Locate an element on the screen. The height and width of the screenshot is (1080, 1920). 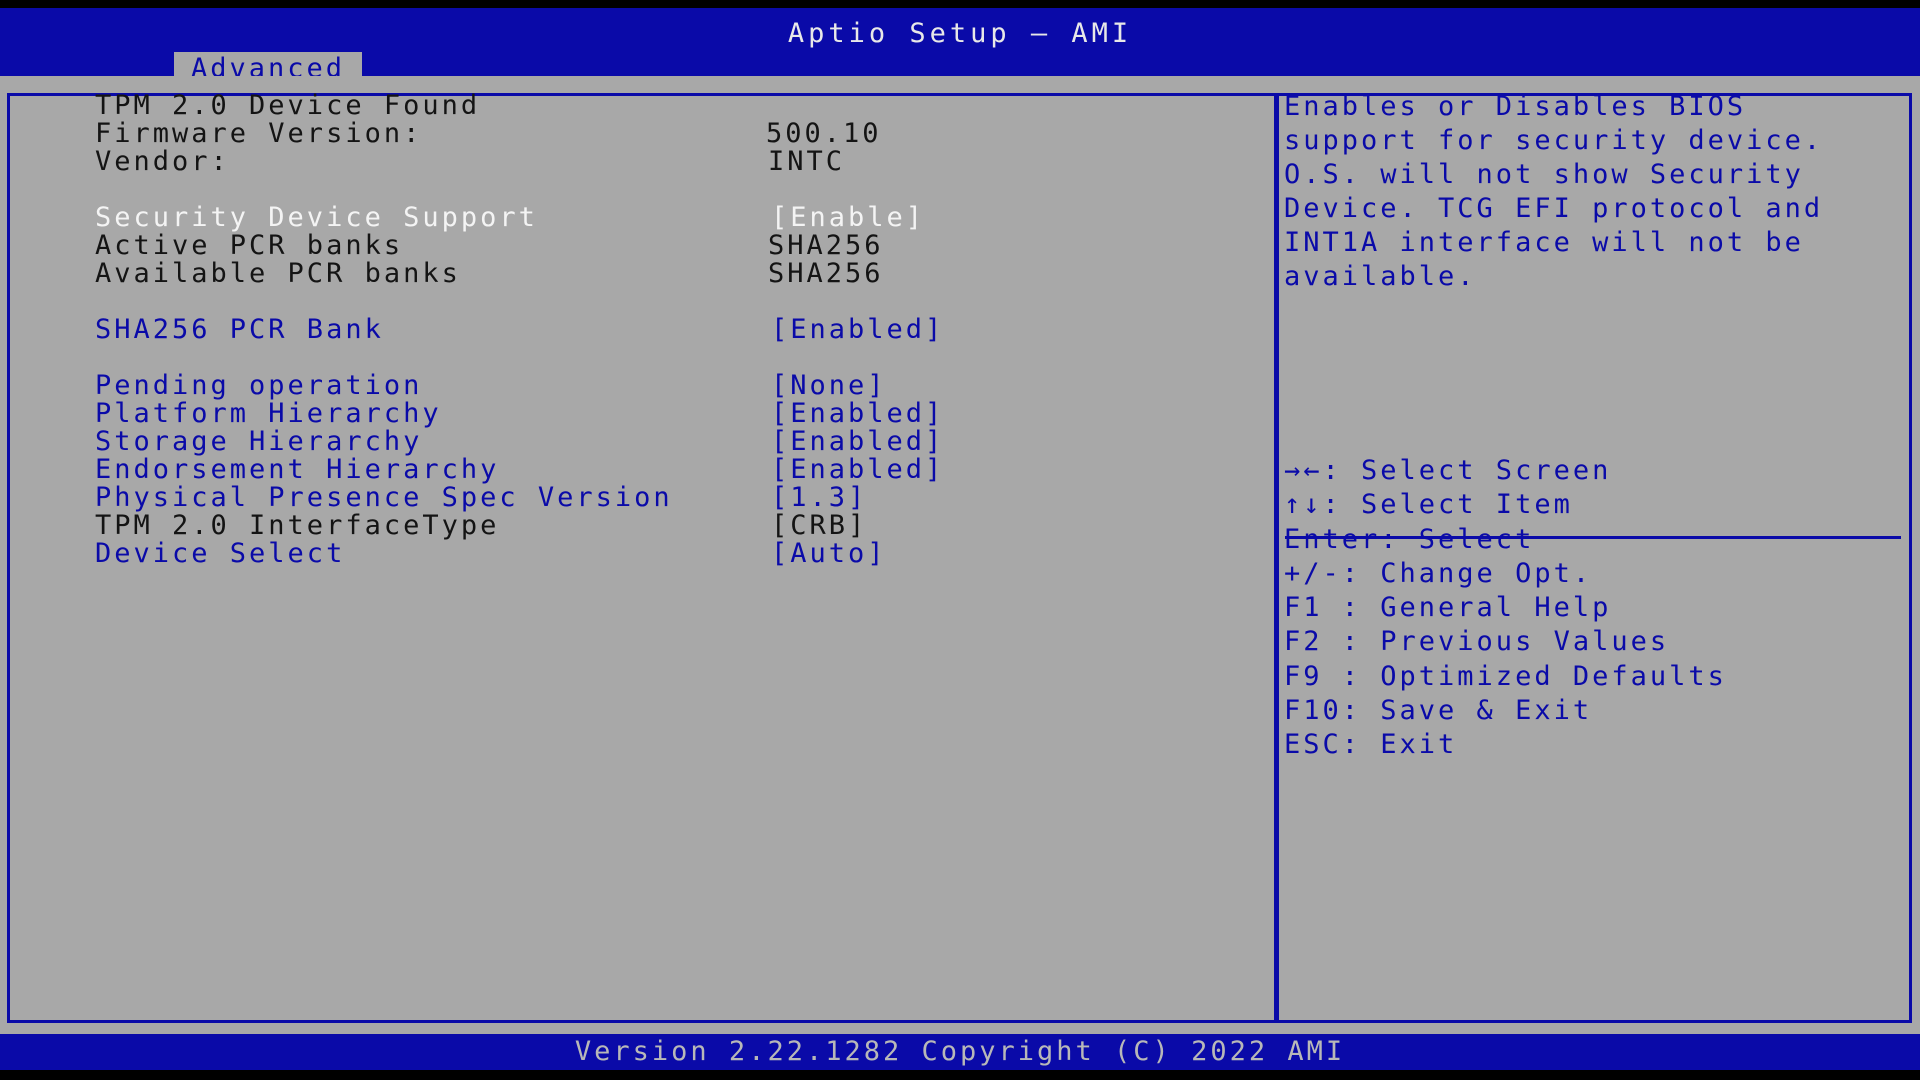
available-pcr-banks-label: Available PCR banks is located at coordinates (278, 273).